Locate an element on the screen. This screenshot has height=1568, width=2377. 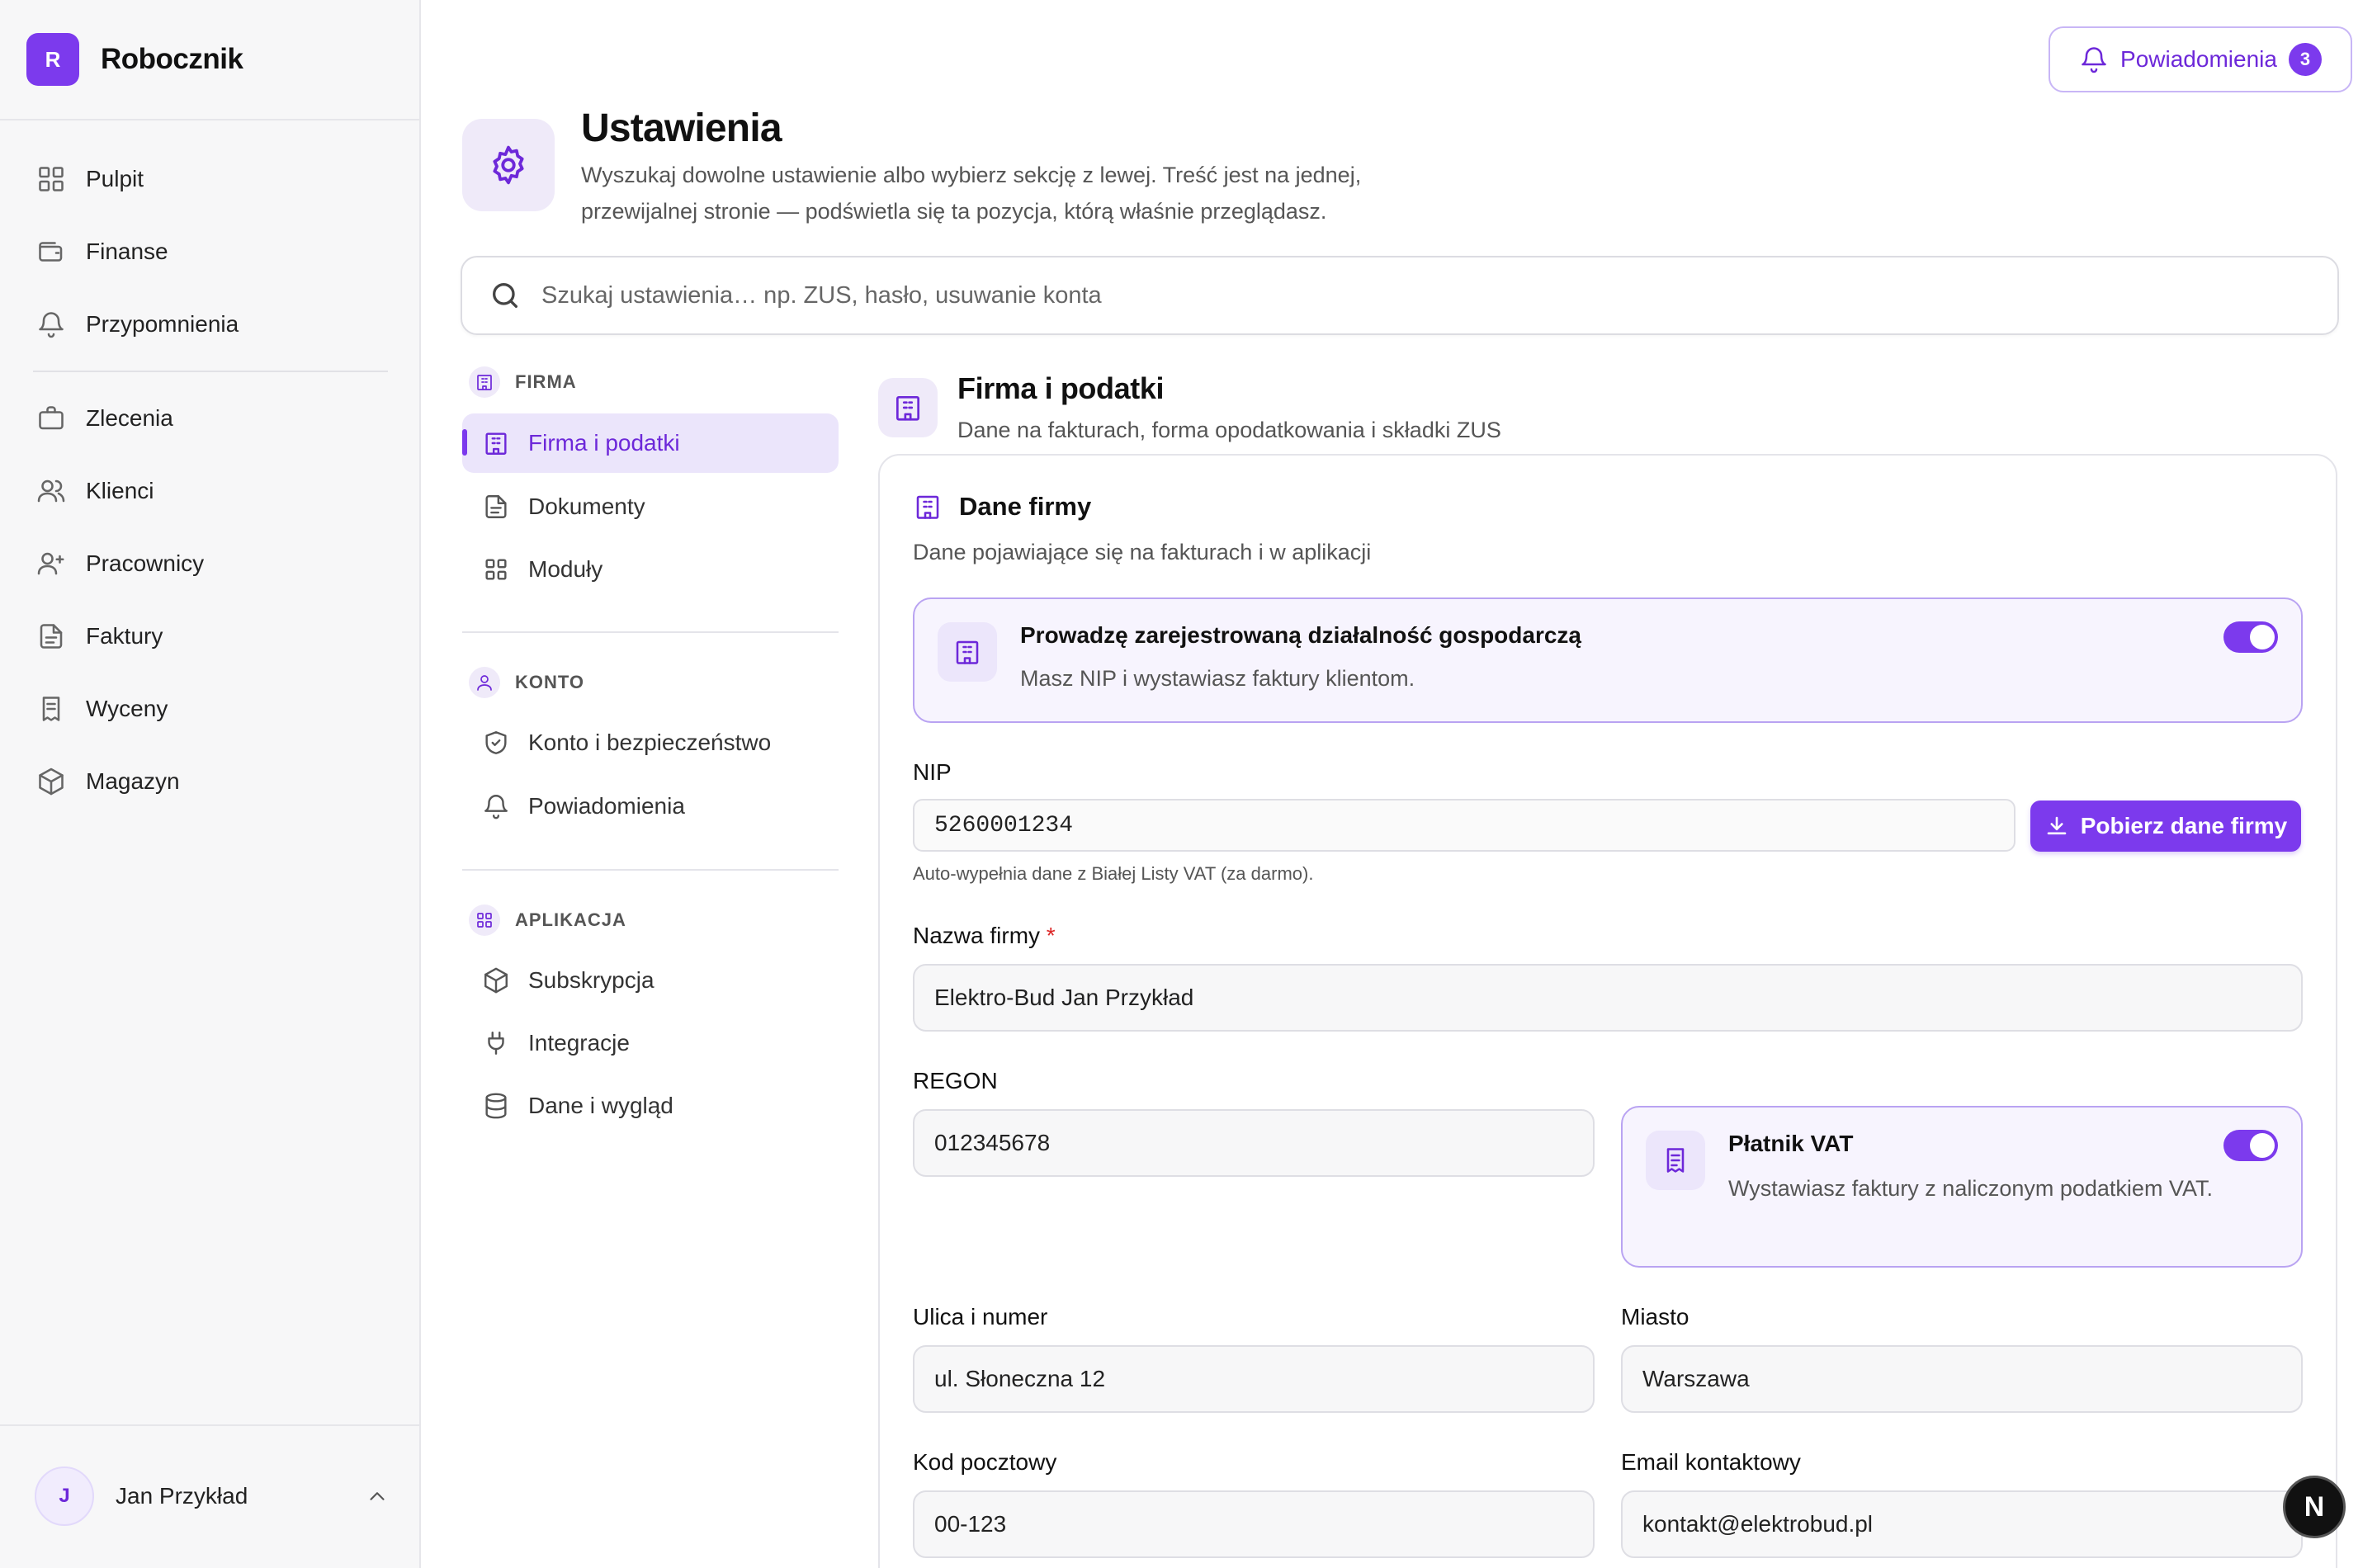
email-input is located at coordinates (1962, 1524).